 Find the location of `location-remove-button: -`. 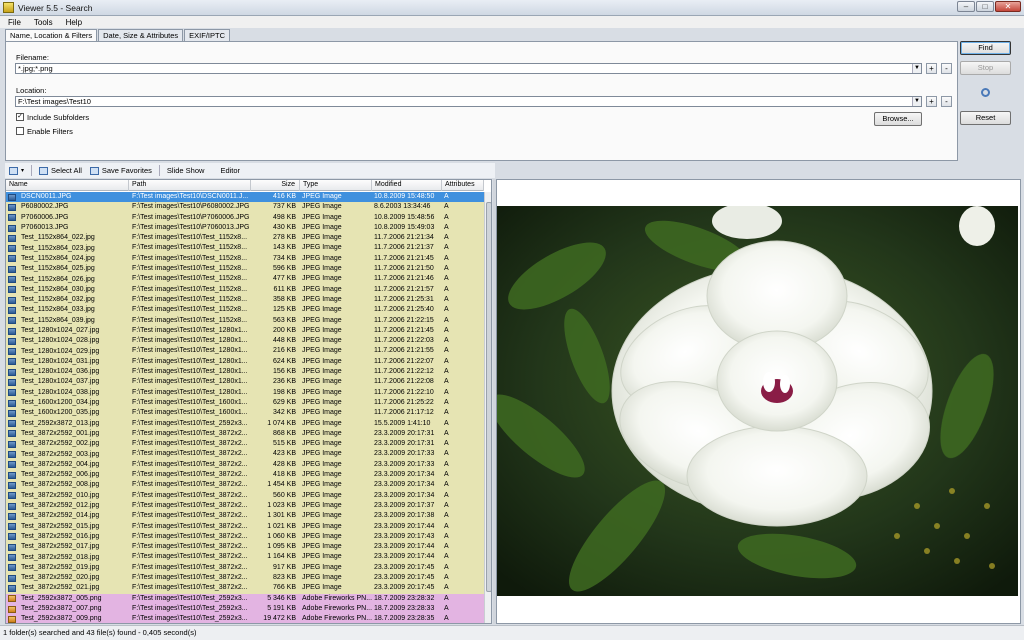

location-remove-button: - is located at coordinates (946, 101).